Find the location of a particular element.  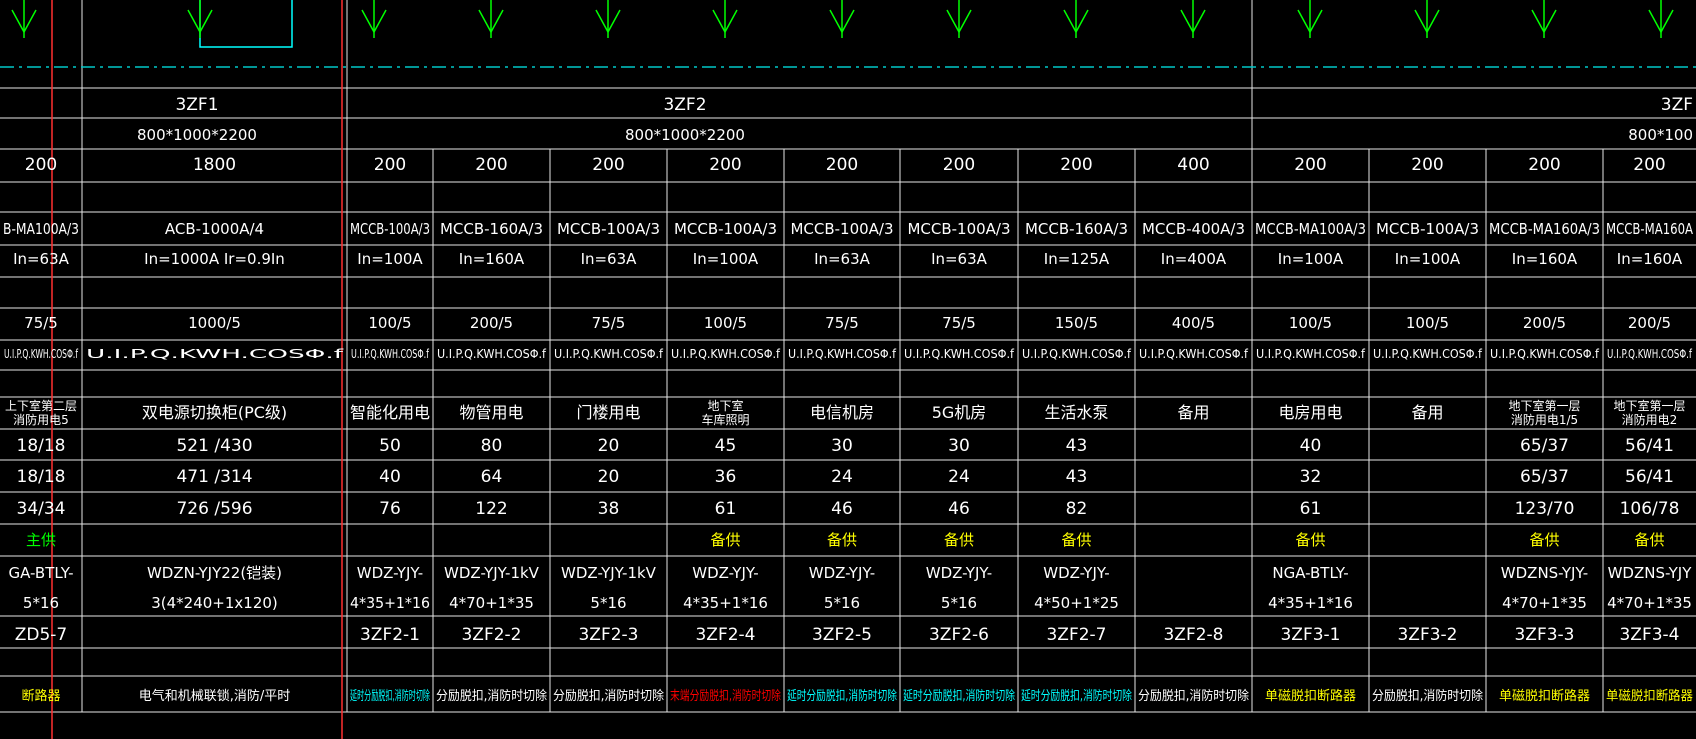

cabinet-3-size: 800*100 is located at coordinates (1660, 135).